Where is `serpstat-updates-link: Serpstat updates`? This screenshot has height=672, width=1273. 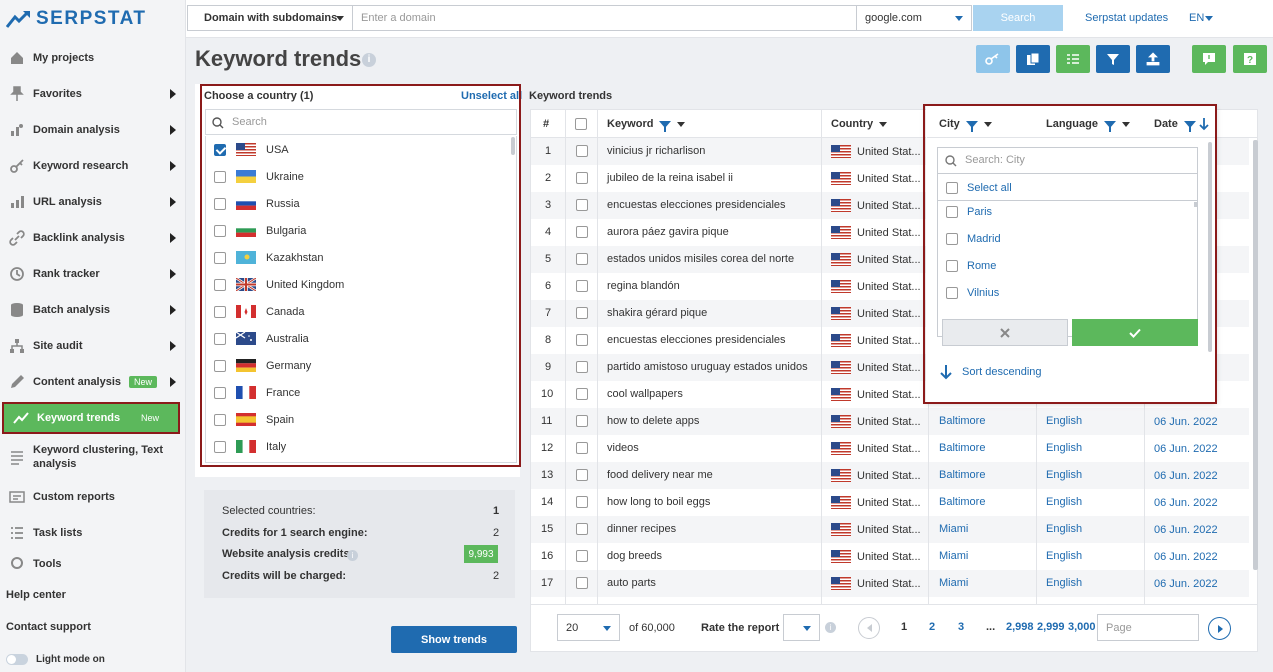
serpstat-updates-link: Serpstat updates is located at coordinates (1126, 18).